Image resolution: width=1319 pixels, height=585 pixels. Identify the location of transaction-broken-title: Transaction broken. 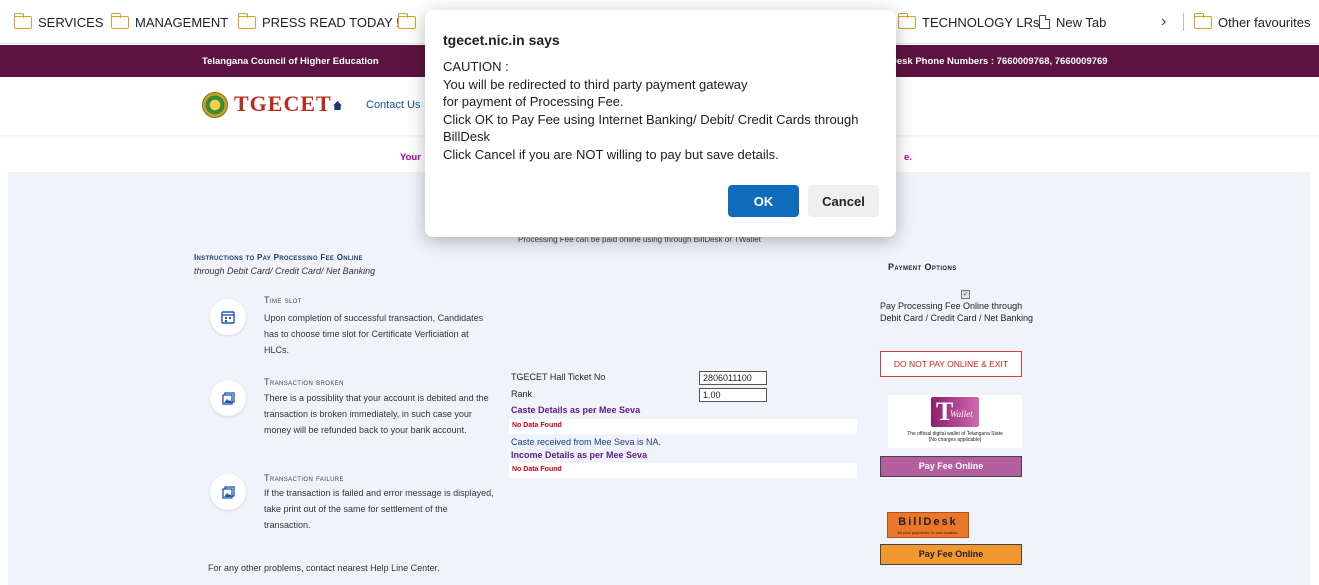
(304, 382).